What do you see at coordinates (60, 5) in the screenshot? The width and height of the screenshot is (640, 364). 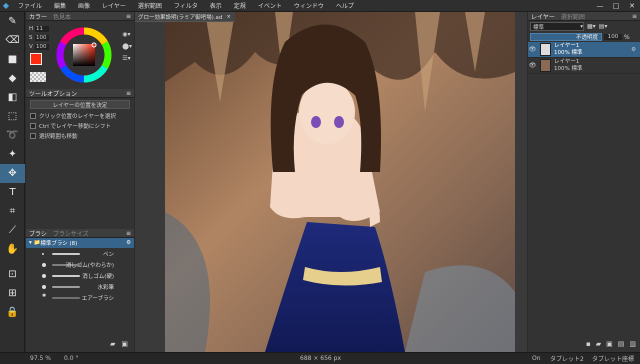 I see `menu-edit: 編集` at bounding box center [60, 5].